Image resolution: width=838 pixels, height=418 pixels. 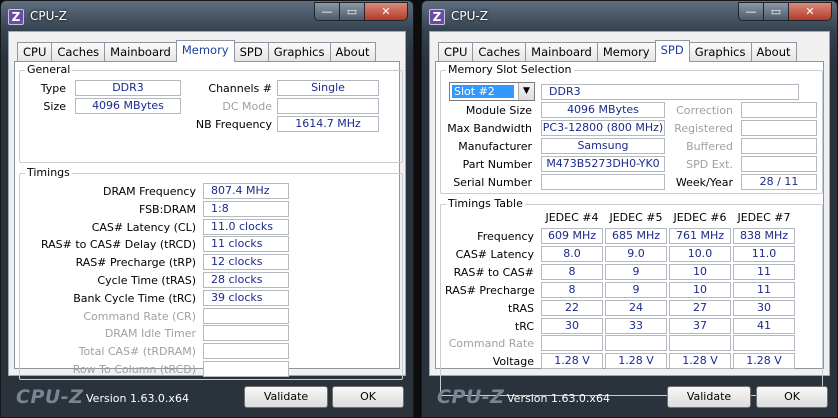 I want to click on table-cell: 11.0, so click(x=764, y=253).